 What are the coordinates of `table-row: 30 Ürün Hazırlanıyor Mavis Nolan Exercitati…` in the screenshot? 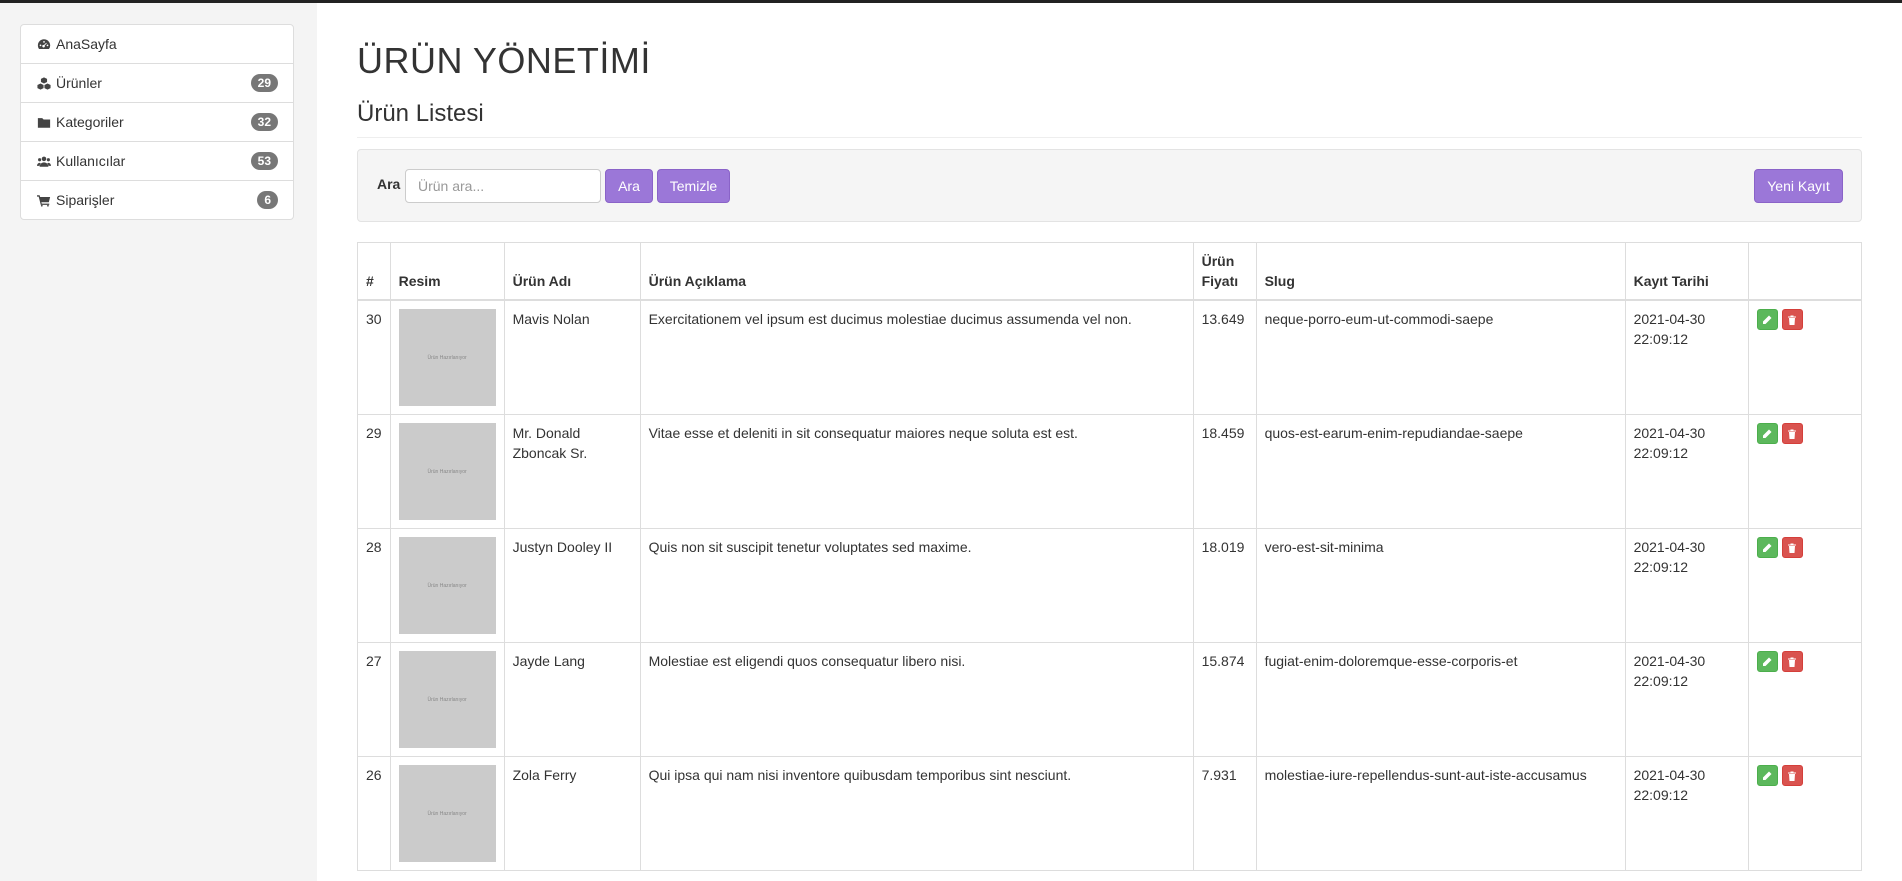 It's located at (1110, 357).